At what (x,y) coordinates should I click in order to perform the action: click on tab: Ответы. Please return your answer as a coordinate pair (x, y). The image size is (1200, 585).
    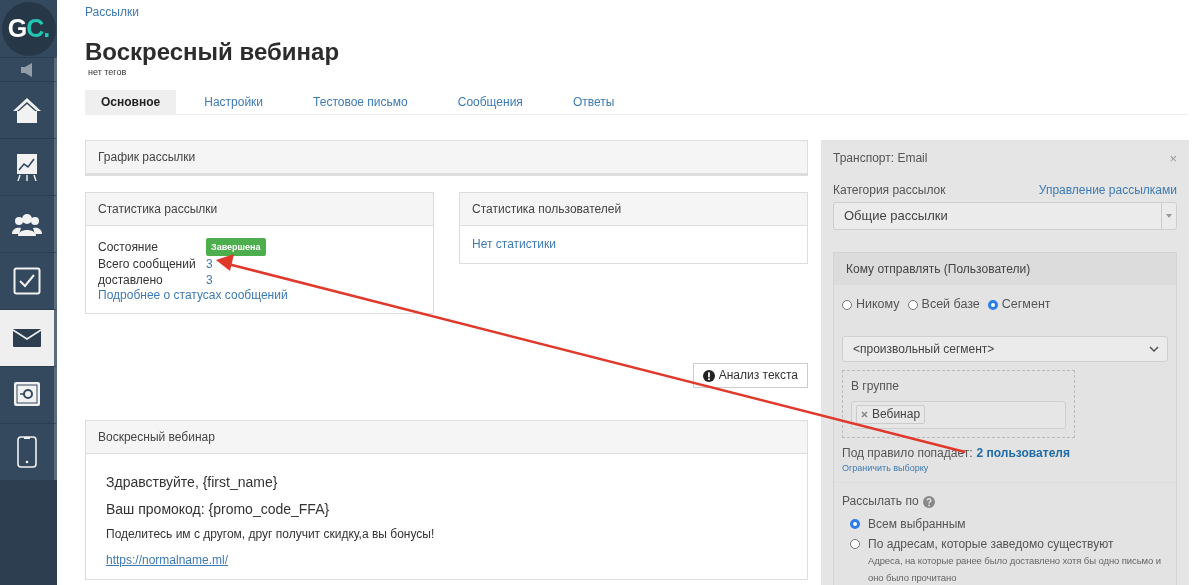
    Looking at the image, I should click on (593, 102).